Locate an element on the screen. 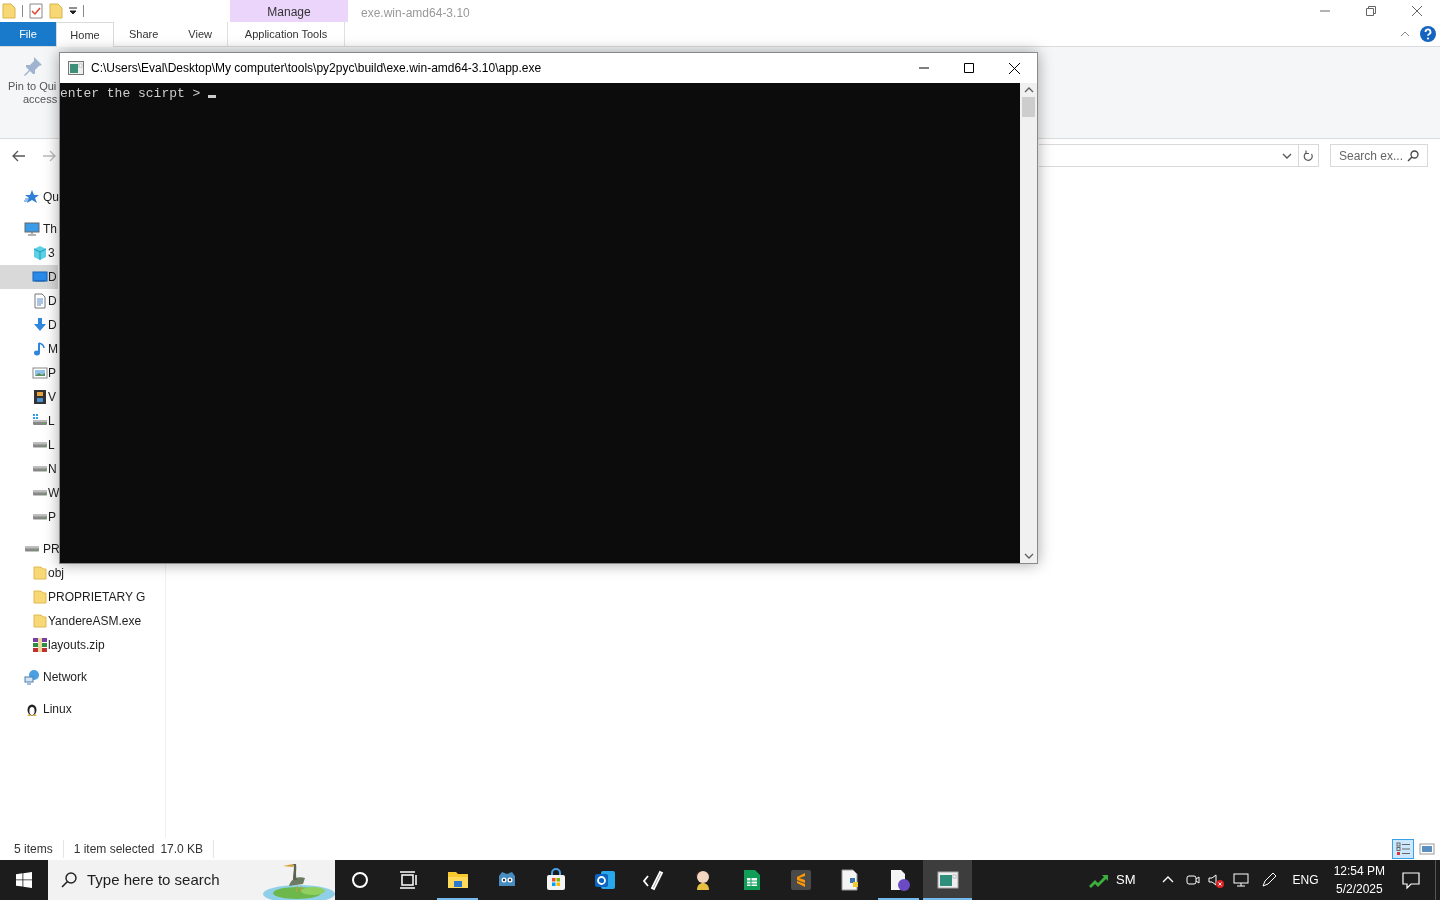  ribbon-tab: Application Tools is located at coordinates (286, 34).